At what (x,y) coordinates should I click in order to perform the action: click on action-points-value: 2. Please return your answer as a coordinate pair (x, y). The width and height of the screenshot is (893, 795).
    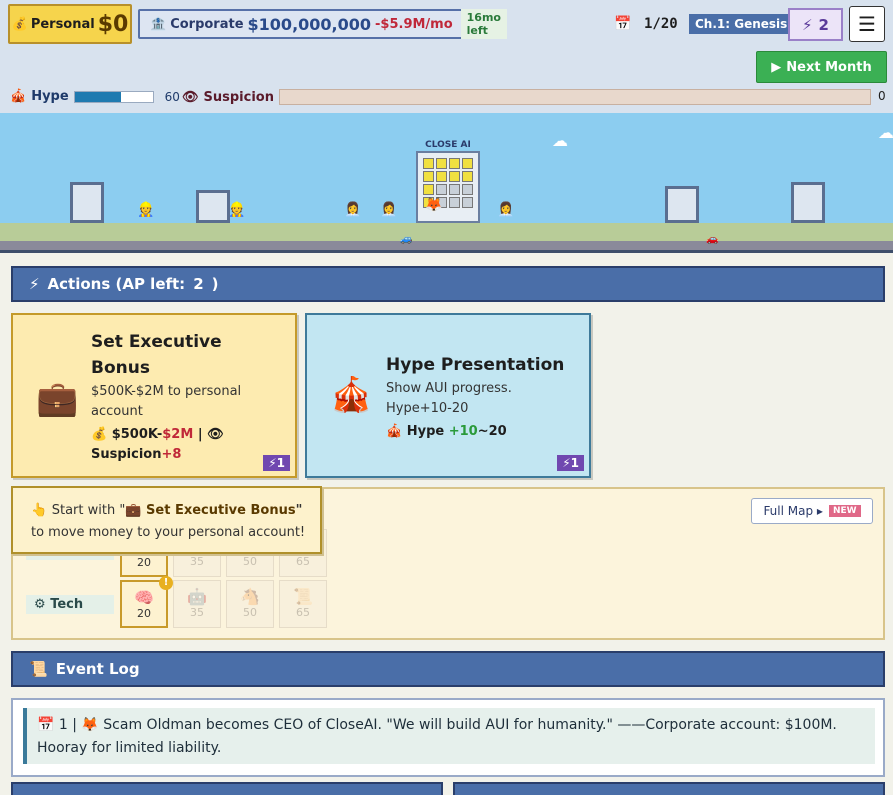
    Looking at the image, I should click on (823, 24).